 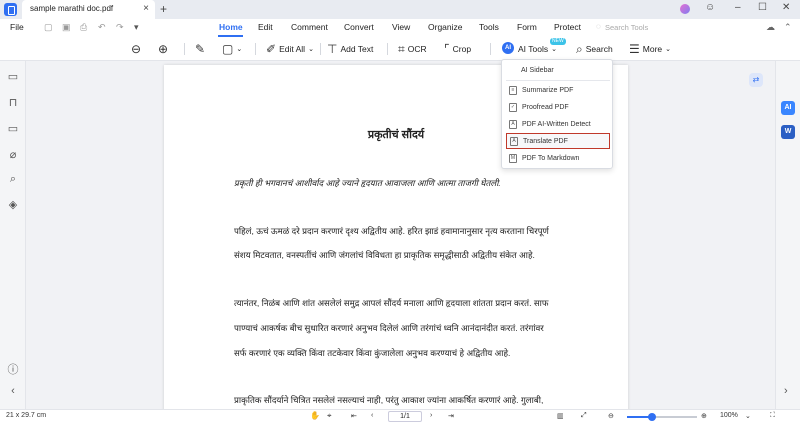 What do you see at coordinates (788, 108) in the screenshot?
I see `ai-assistant-icon: AI` at bounding box center [788, 108].